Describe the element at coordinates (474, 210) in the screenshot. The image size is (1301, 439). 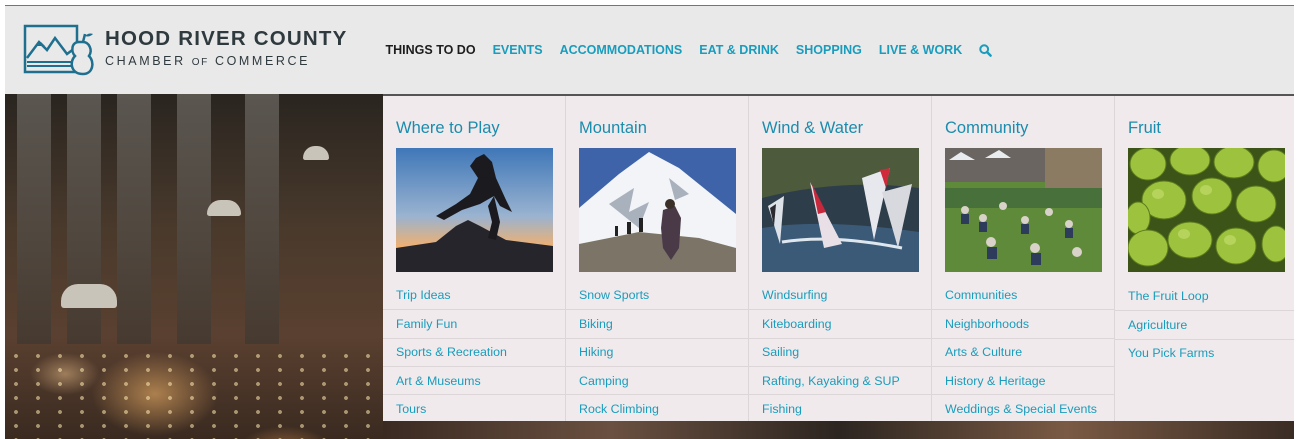
I see `jumping-person-silhouette-photo` at that location.